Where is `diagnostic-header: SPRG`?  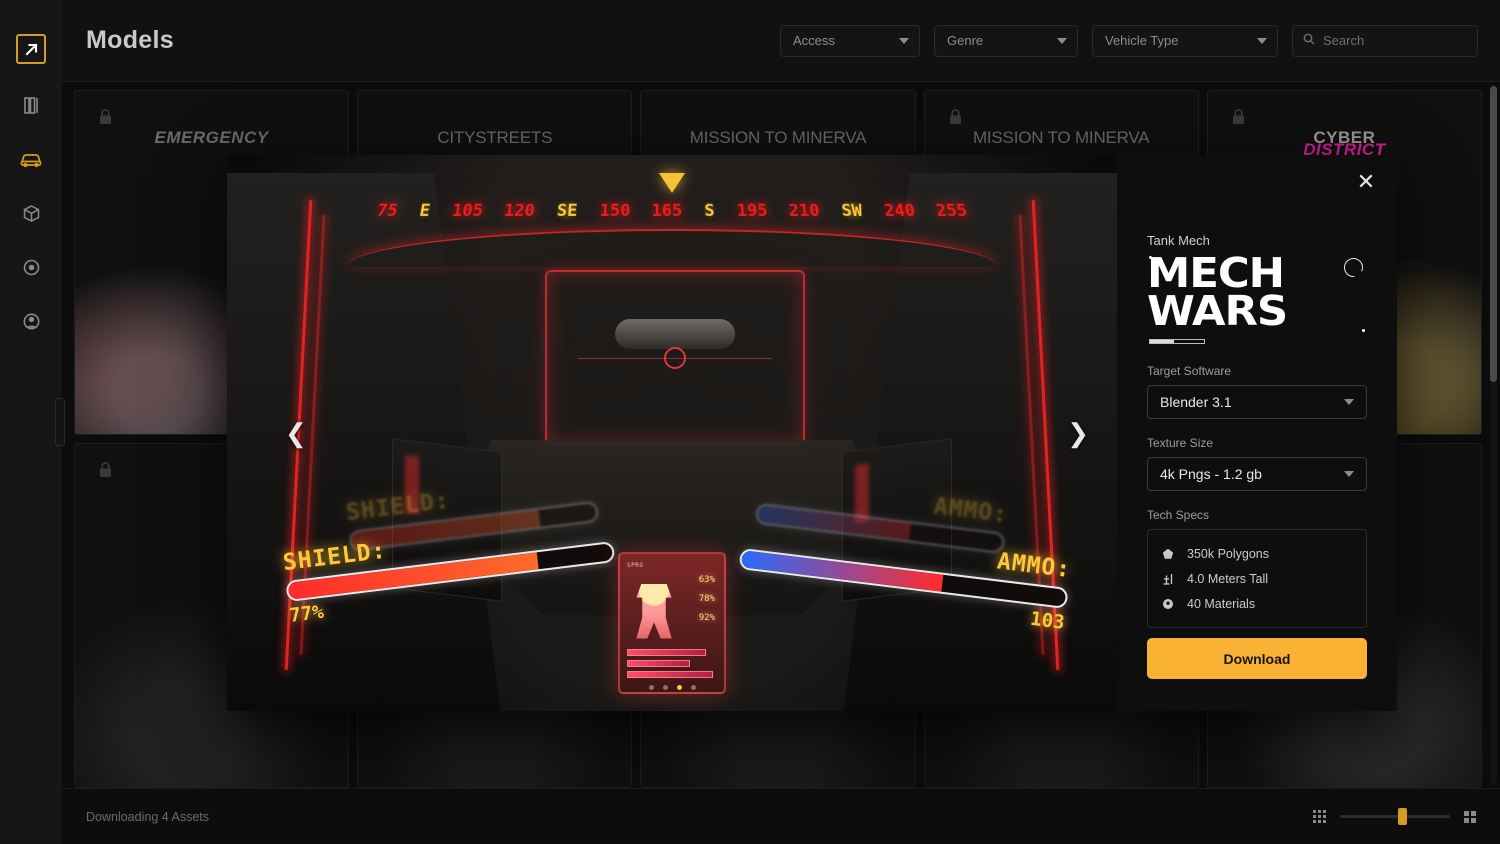 diagnostic-header: SPRG is located at coordinates (635, 565).